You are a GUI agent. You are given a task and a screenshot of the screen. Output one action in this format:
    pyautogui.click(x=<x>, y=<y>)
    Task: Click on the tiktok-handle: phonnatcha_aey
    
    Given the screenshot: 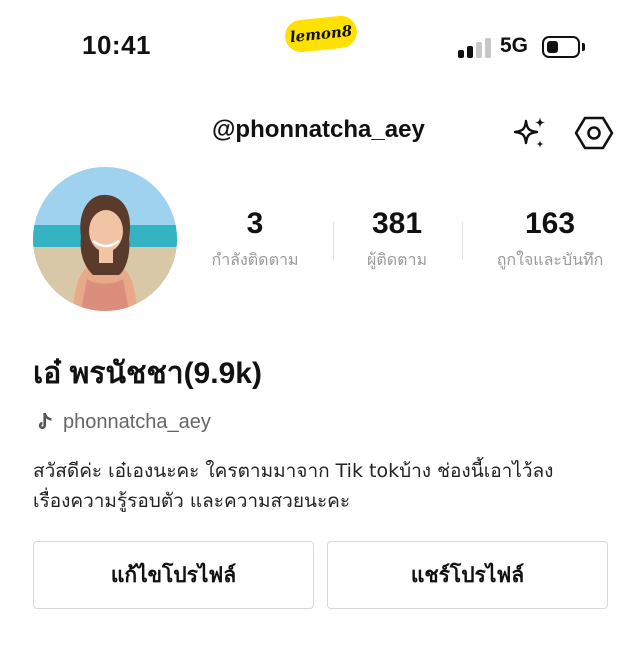 What is the action you would take?
    pyautogui.click(x=137, y=421)
    